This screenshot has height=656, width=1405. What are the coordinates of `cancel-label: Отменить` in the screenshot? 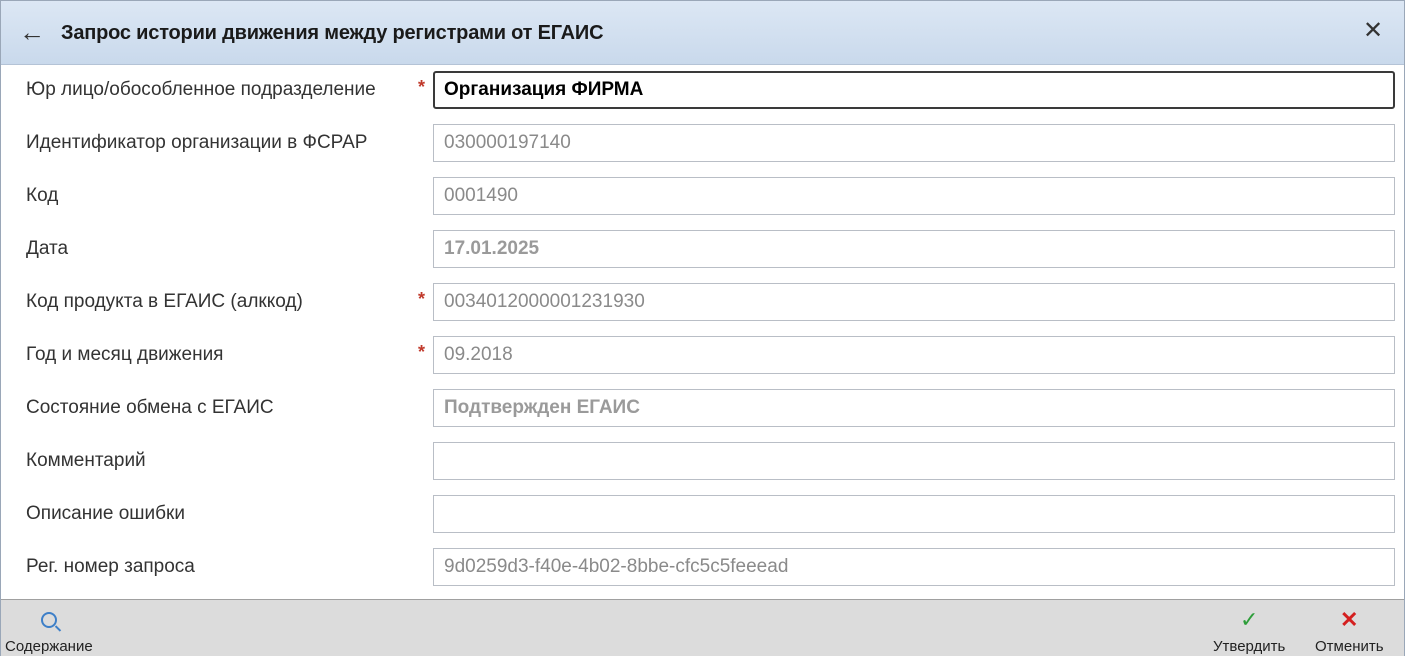 It's located at (1349, 646).